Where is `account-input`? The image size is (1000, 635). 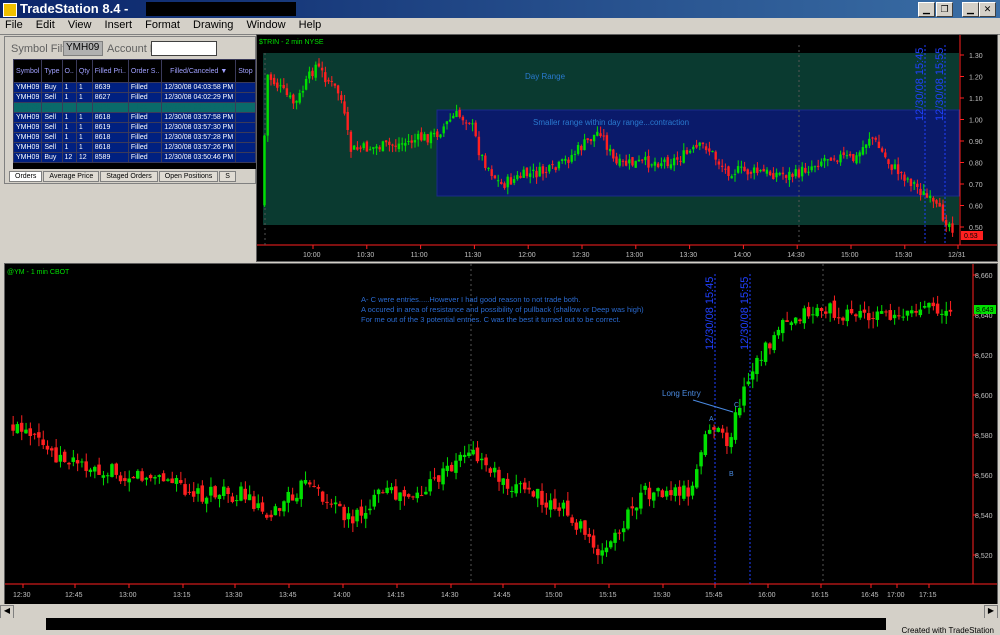
account-input is located at coordinates (184, 48).